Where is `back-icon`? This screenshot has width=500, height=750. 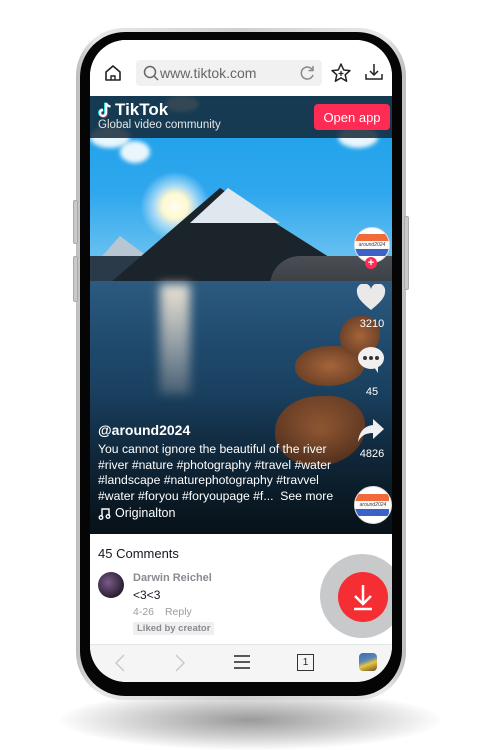
back-icon is located at coordinates (120, 663).